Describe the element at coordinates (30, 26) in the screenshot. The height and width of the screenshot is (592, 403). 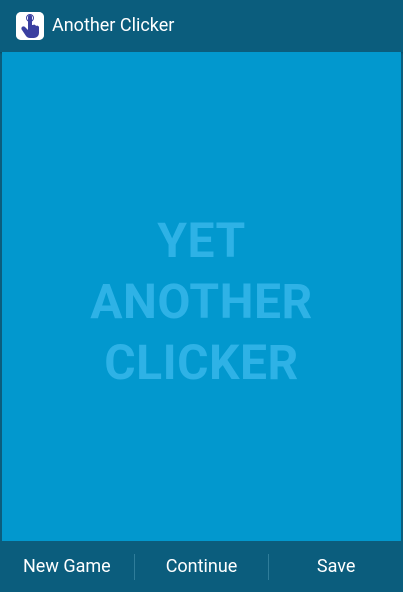
I see `pointing-hand-icon` at that location.